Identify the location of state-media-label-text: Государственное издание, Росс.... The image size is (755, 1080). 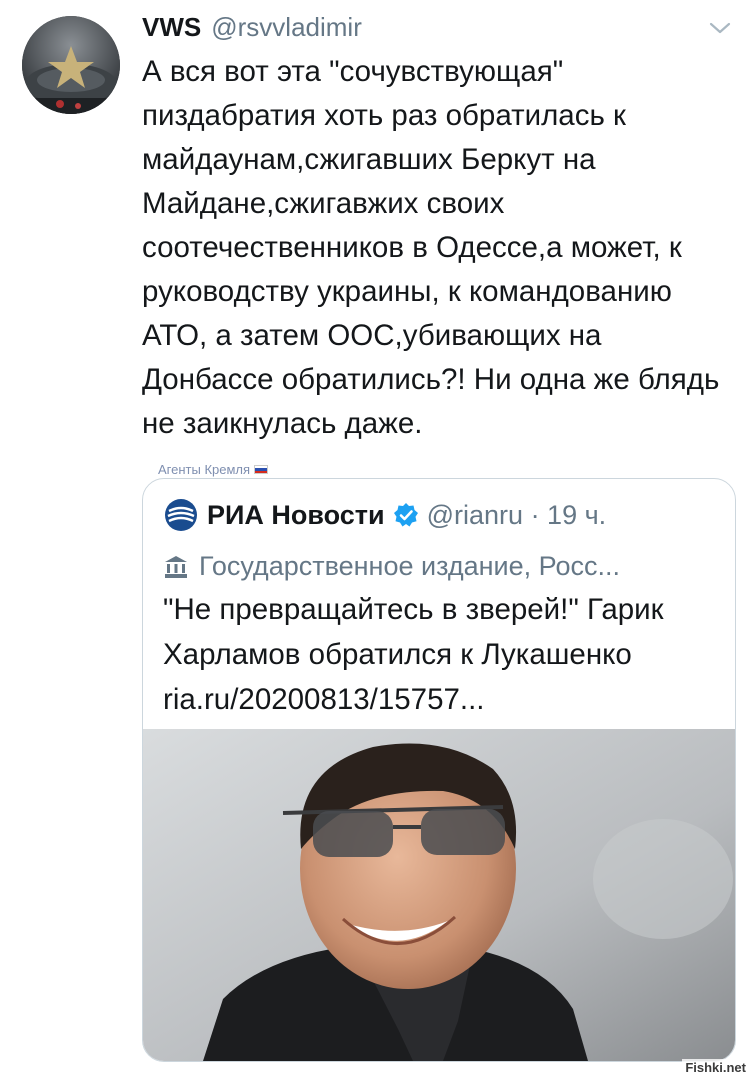
(409, 566).